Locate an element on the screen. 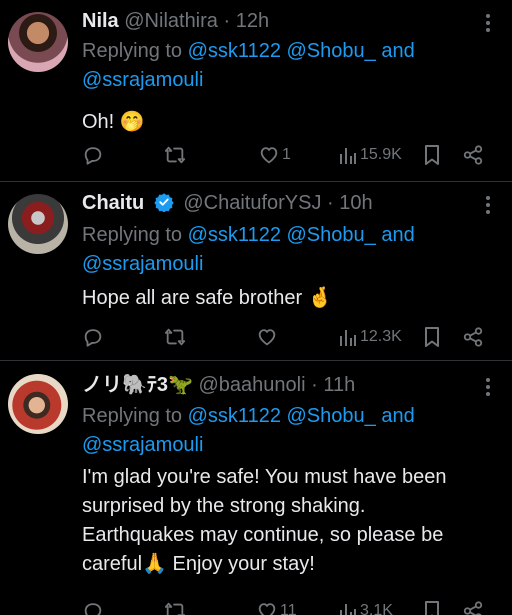  views-button: 3.1K is located at coordinates (365, 605).